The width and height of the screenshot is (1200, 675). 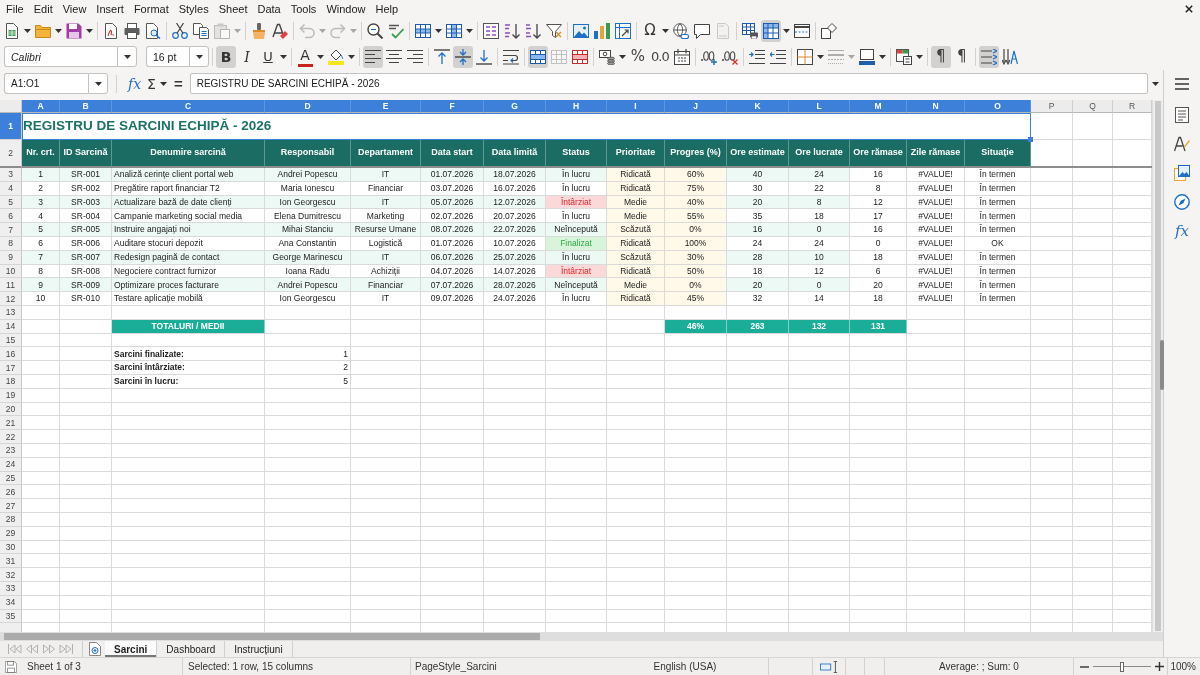 What do you see at coordinates (233, 9) in the screenshot?
I see `menu-item: Sheet` at bounding box center [233, 9].